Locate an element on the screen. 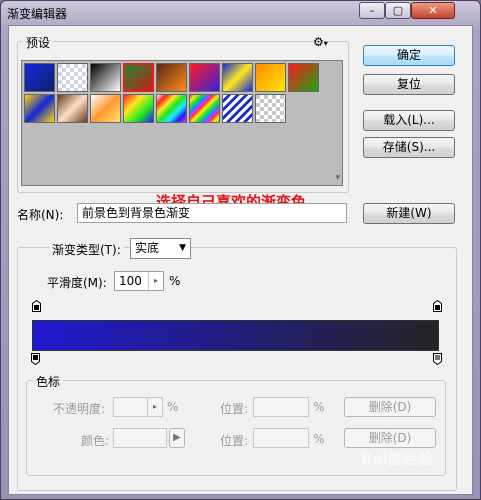  color-picker-arrow-icon: ▶ is located at coordinates (177, 438).